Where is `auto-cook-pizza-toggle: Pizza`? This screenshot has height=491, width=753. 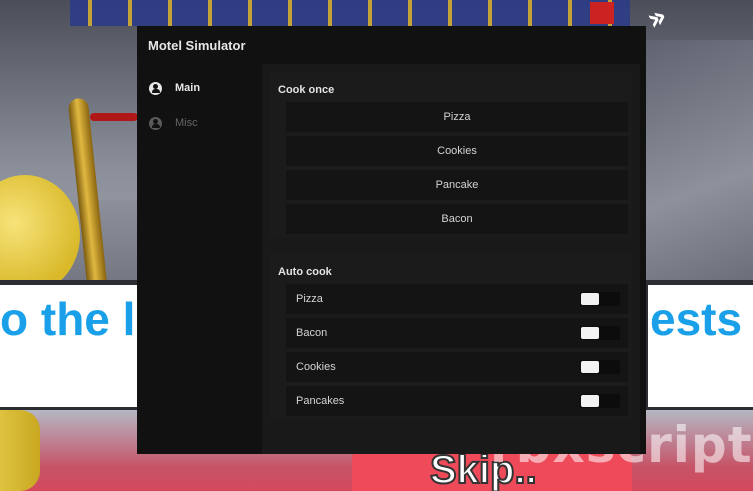 auto-cook-pizza-toggle: Pizza is located at coordinates (457, 299).